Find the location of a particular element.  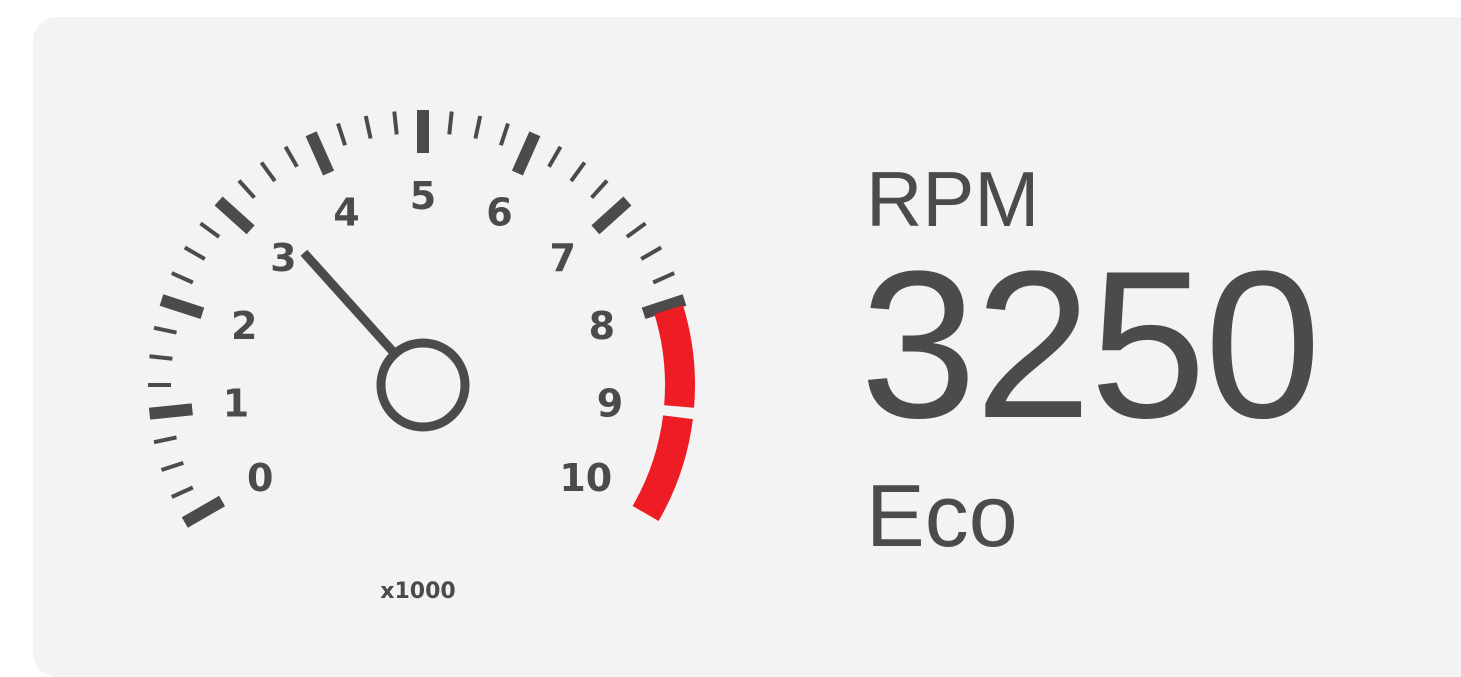

redline-zone is located at coordinates (663, 413).